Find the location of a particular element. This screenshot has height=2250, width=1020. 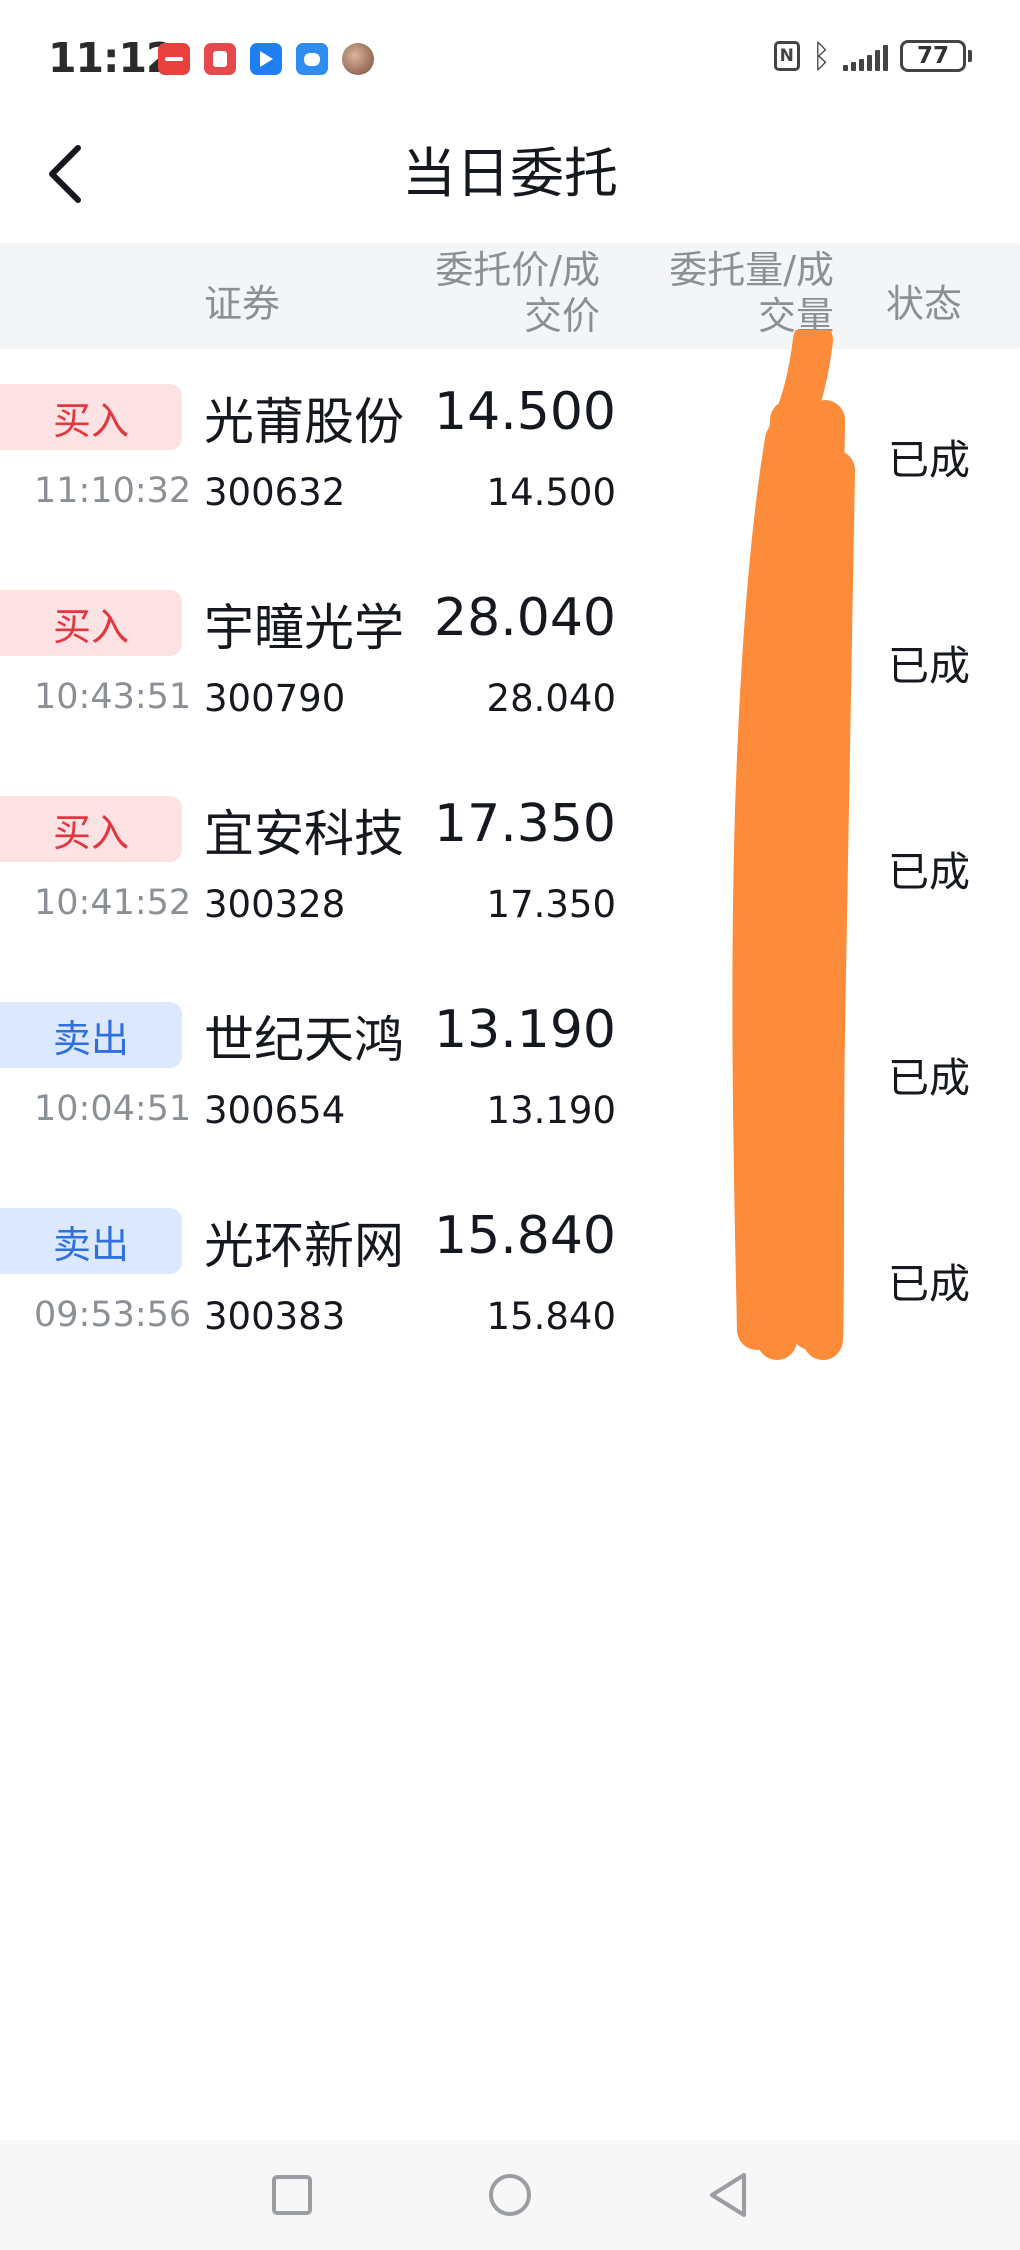

blue-arrow-app-icon is located at coordinates (266, 59).